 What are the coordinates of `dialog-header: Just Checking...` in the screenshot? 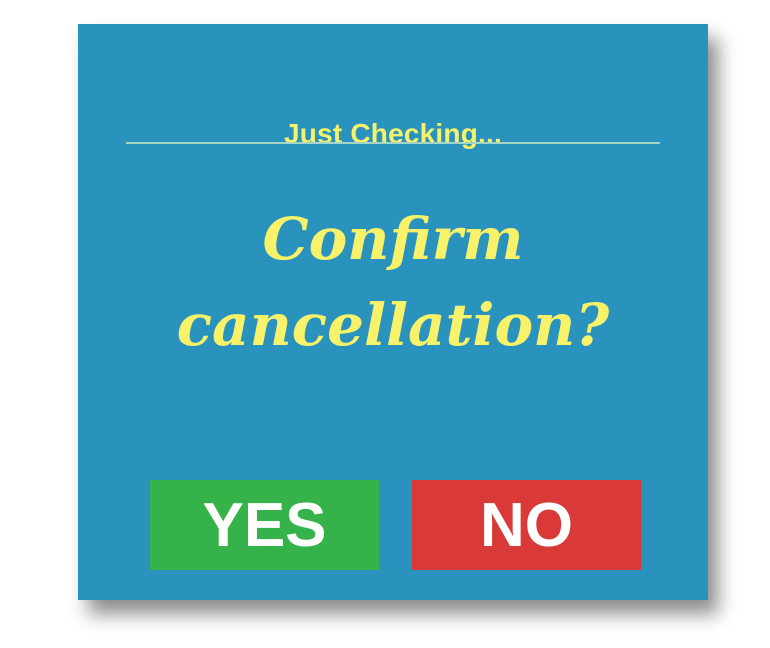 It's located at (393, 133).